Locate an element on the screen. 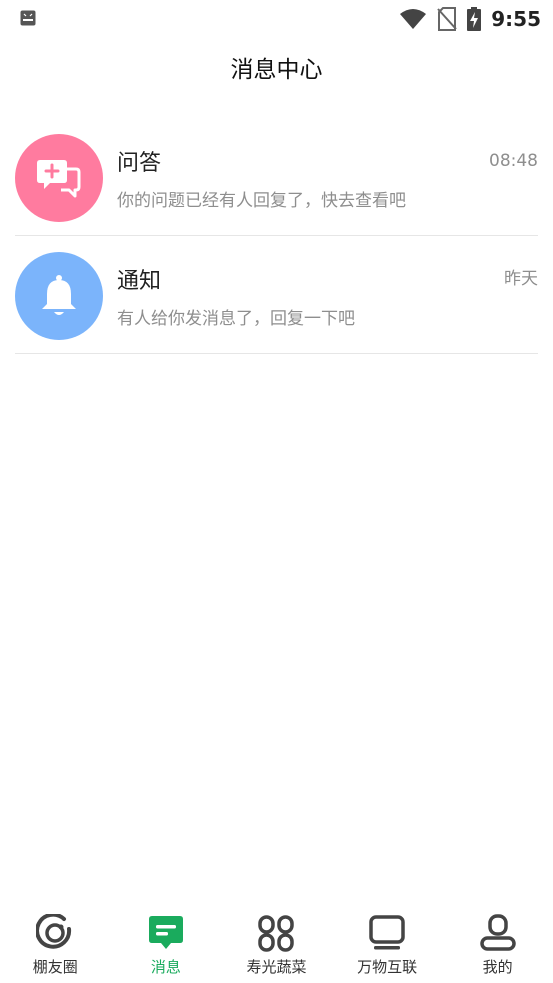 This screenshot has height=983, width=553. nav-label: 万物互联 is located at coordinates (387, 967).